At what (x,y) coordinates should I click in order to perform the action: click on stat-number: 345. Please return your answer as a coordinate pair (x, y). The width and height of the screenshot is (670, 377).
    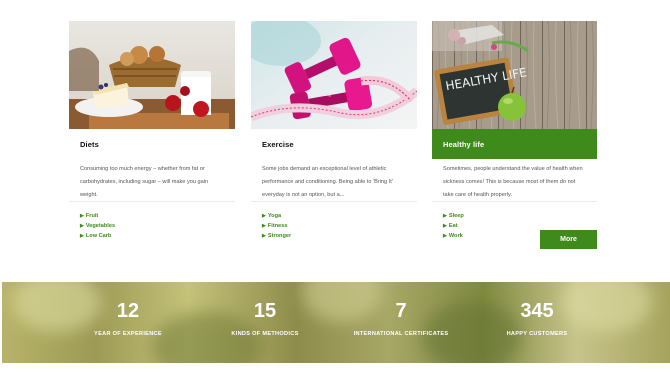
    Looking at the image, I should click on (537, 311).